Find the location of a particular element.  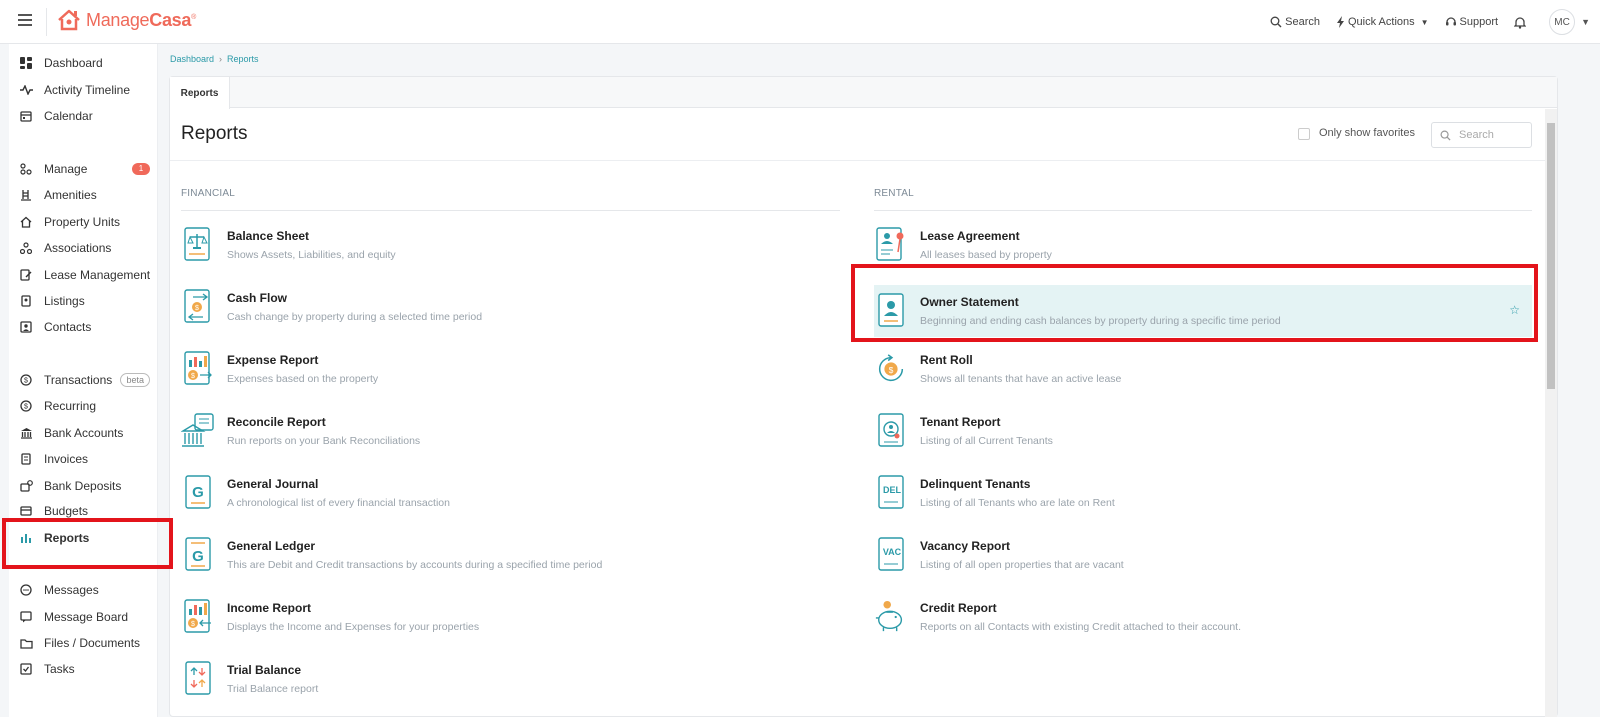

sidebar-item-activity-timeline: Activity Timeline is located at coordinates (83, 90).